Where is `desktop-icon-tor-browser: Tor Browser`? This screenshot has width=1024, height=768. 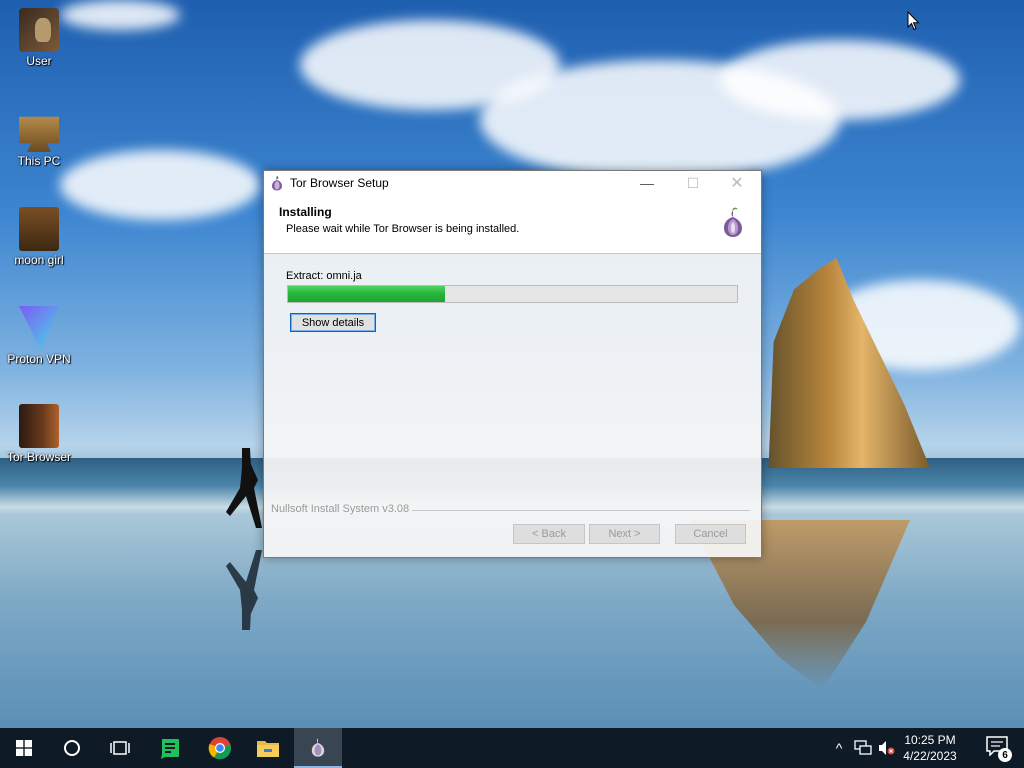
desktop-icon-tor-browser: Tor Browser is located at coordinates (39, 434).